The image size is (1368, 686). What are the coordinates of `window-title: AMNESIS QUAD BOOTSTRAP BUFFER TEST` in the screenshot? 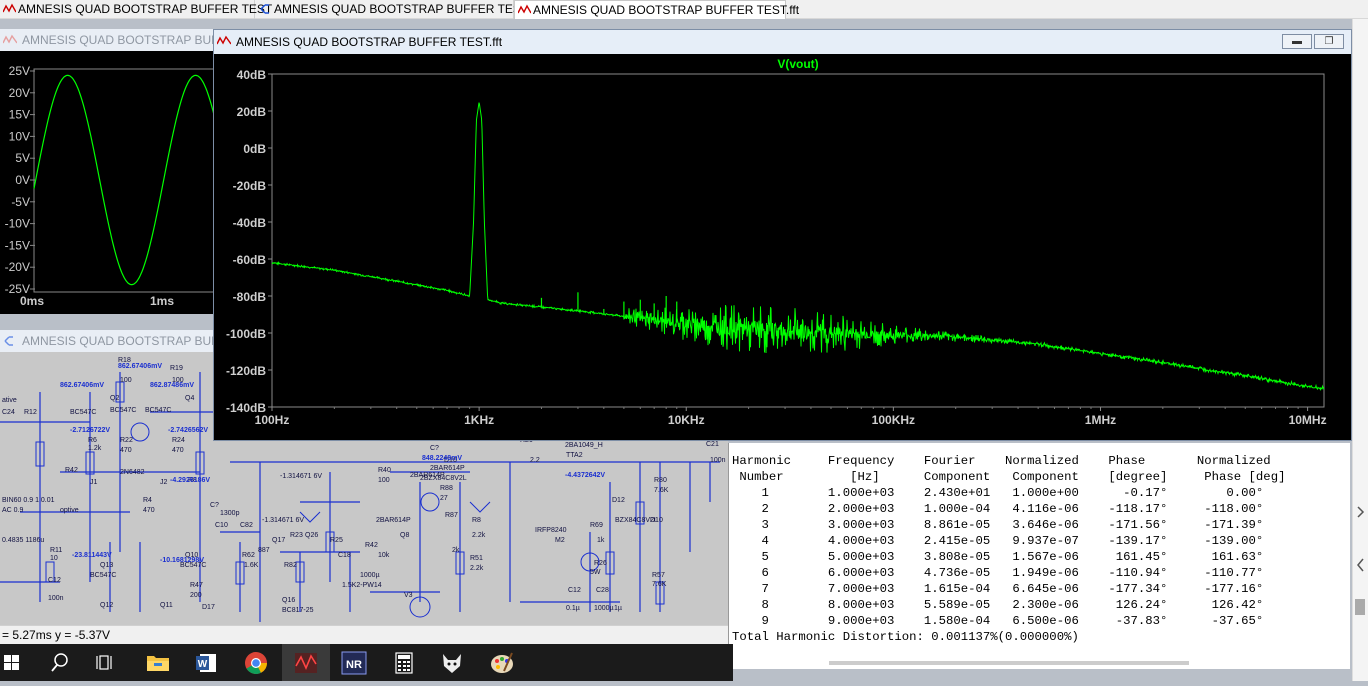 It's located at (119, 40).